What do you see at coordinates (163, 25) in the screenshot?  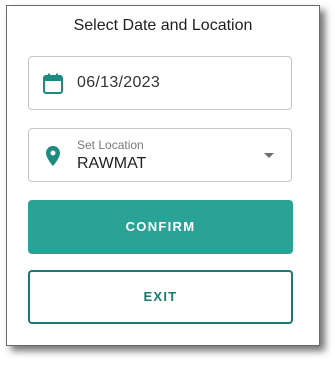 I see `dialog-title: Select Date and Location` at bounding box center [163, 25].